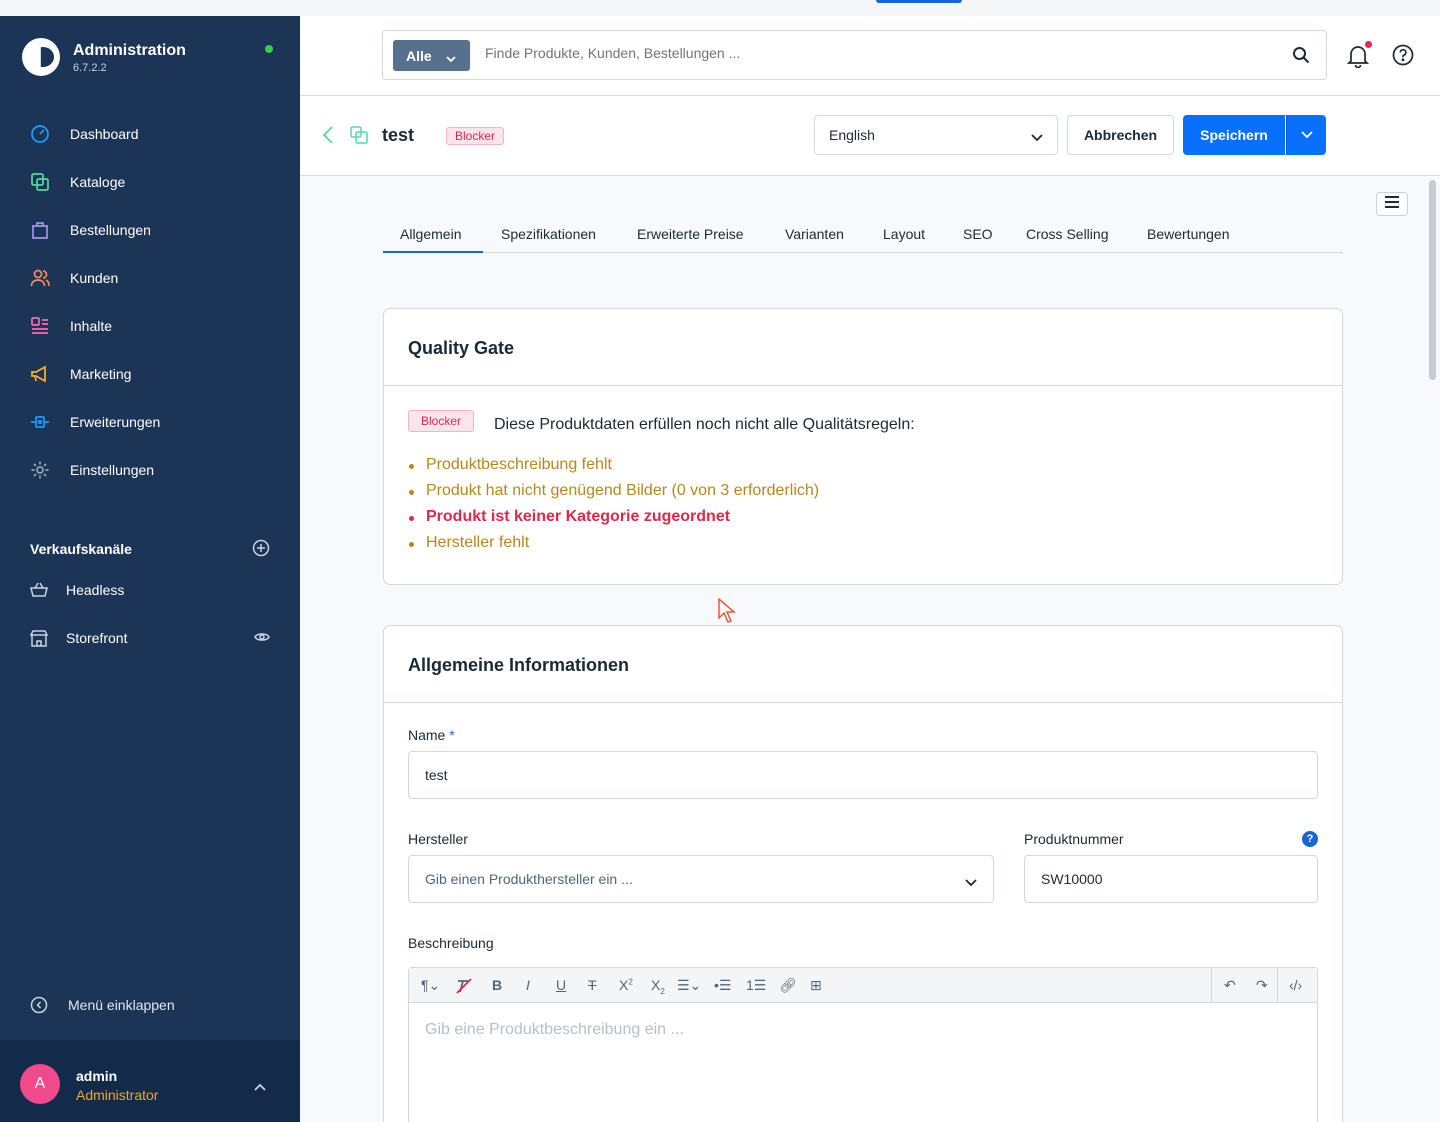 Image resolution: width=1440 pixels, height=1122 pixels. Describe the element at coordinates (269, 49) in the screenshot. I see `online-status-dot` at that location.